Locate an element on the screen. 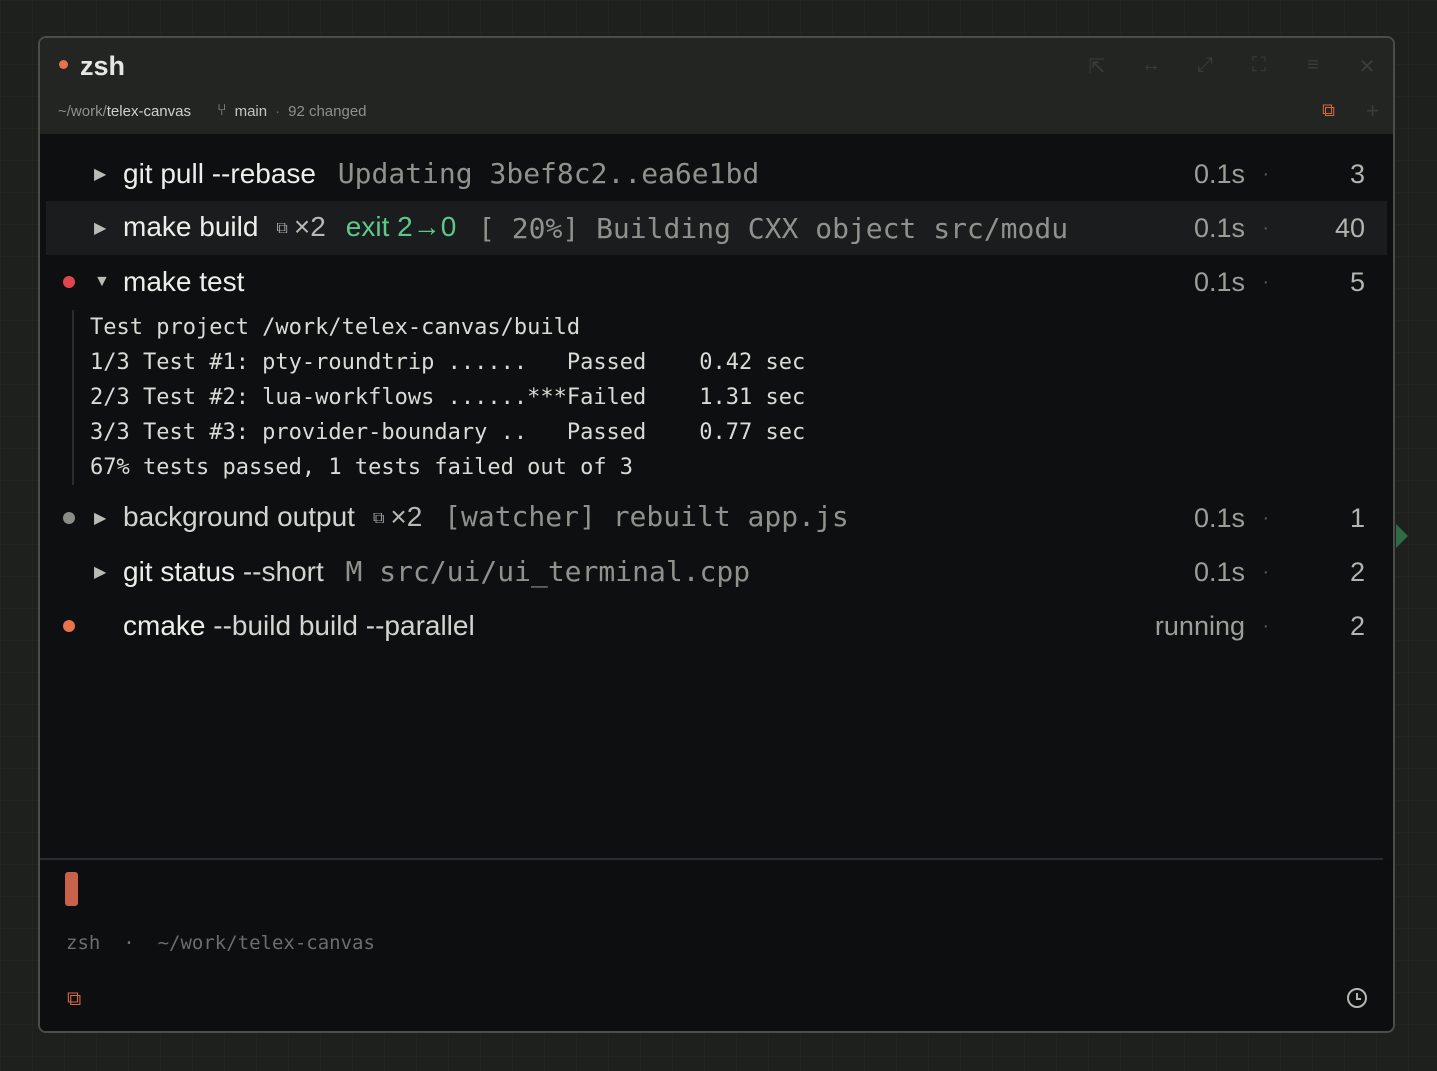 The height and width of the screenshot is (1071, 1437). output-preview: [ 20%] Building CXX object src/modu is located at coordinates (773, 229).